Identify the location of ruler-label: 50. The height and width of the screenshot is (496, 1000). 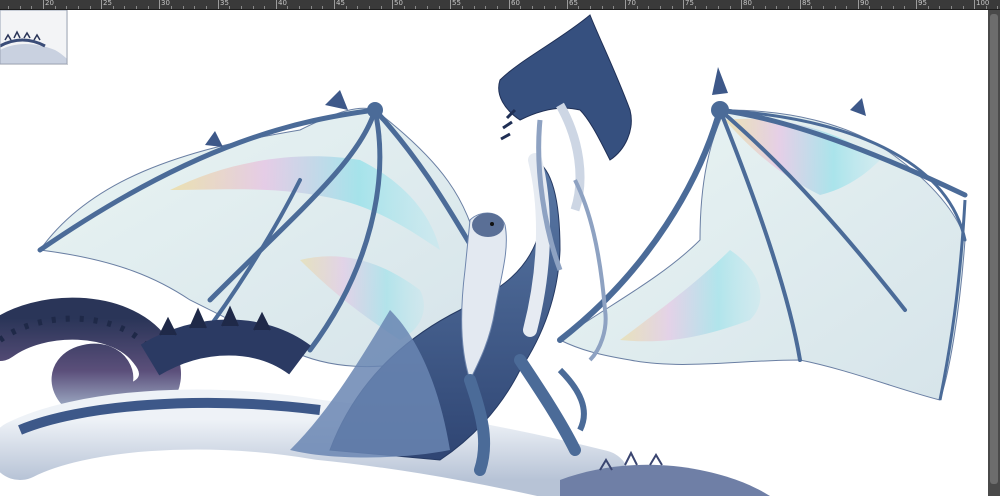
(398, 3).